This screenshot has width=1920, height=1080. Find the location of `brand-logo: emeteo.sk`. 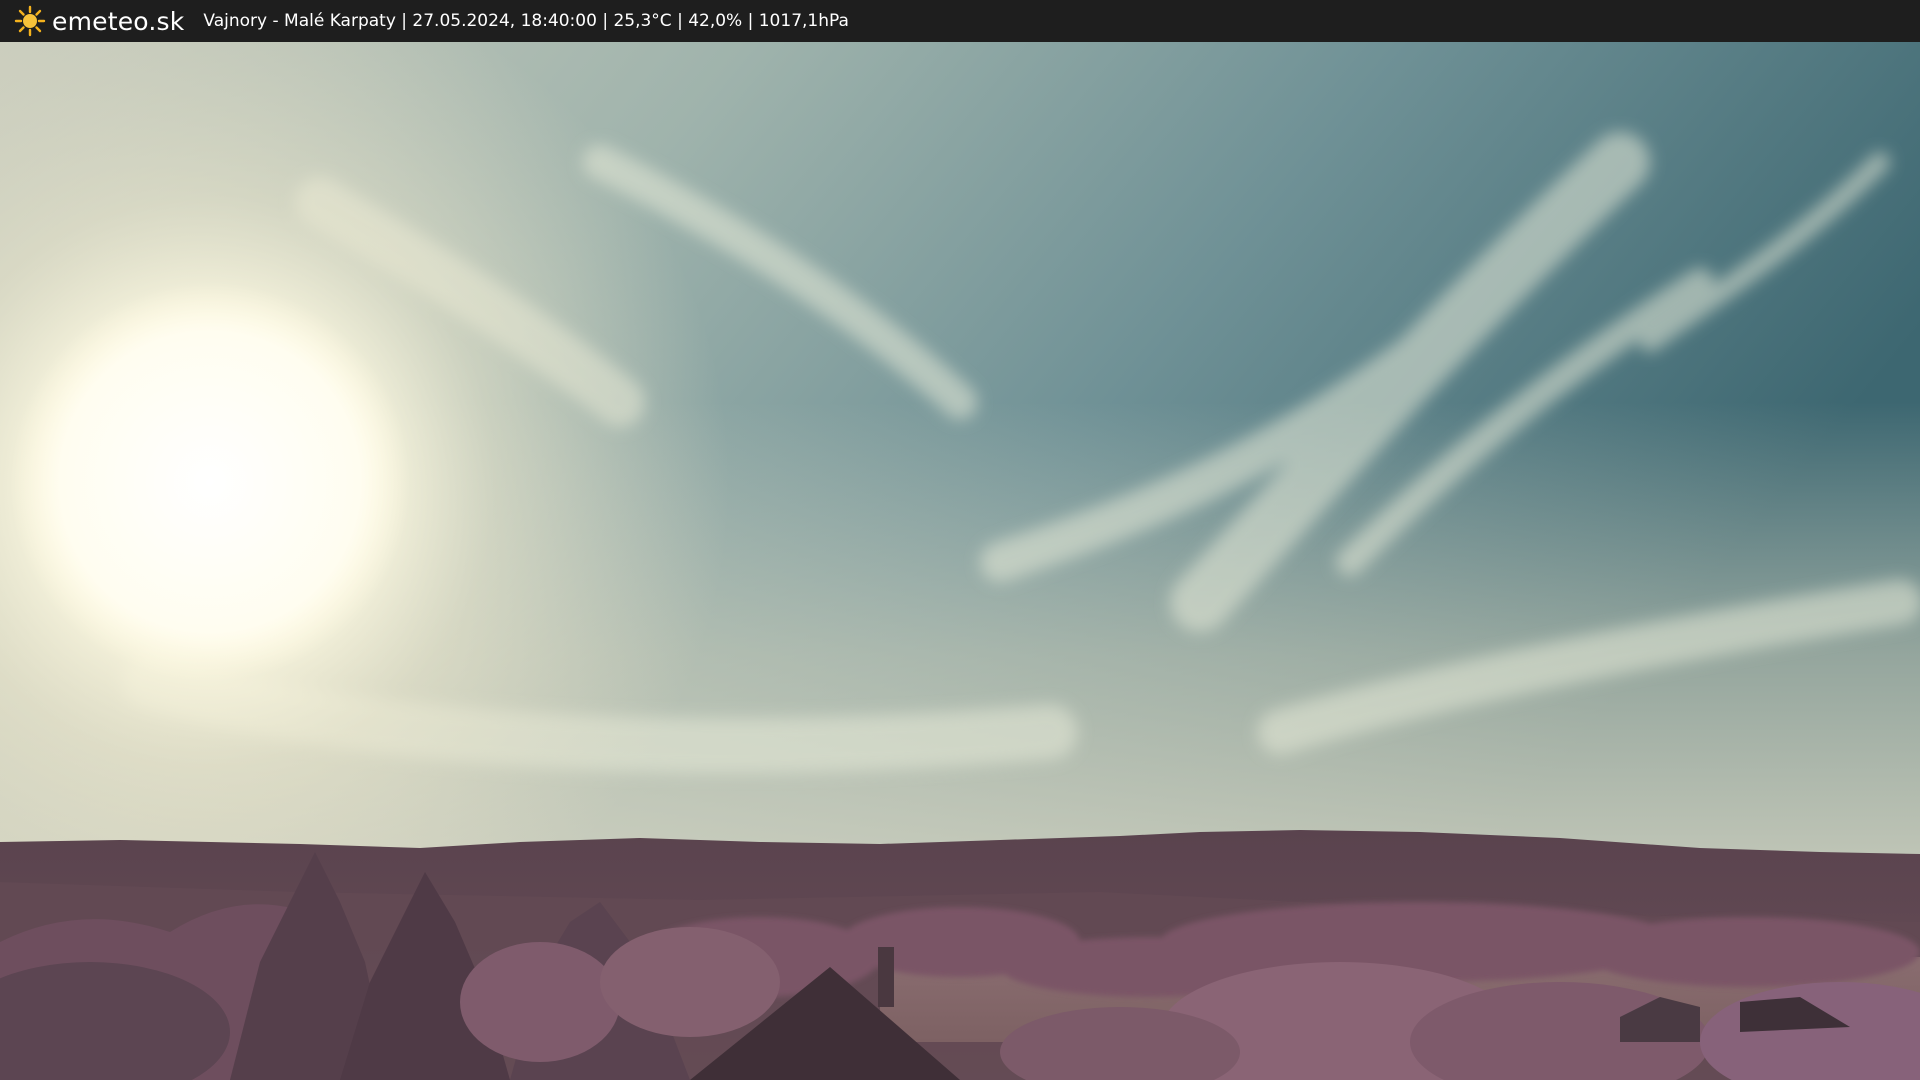

brand-logo: emeteo.sk is located at coordinates (99, 21).